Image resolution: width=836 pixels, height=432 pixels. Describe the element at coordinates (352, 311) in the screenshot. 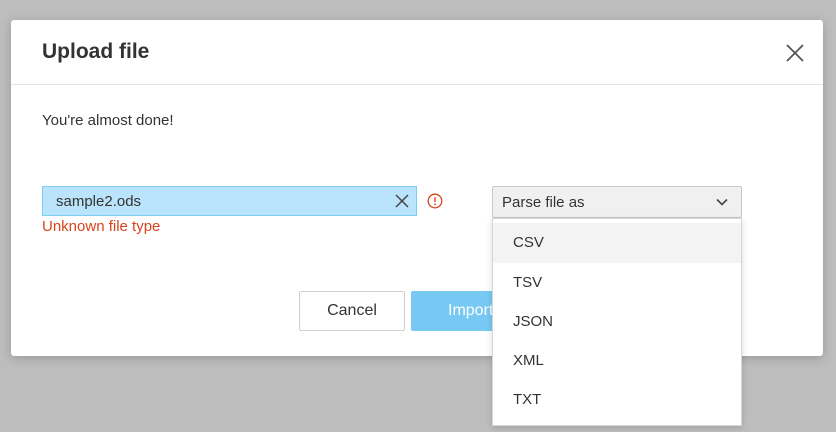

I see `cancel-button: Cancel` at that location.